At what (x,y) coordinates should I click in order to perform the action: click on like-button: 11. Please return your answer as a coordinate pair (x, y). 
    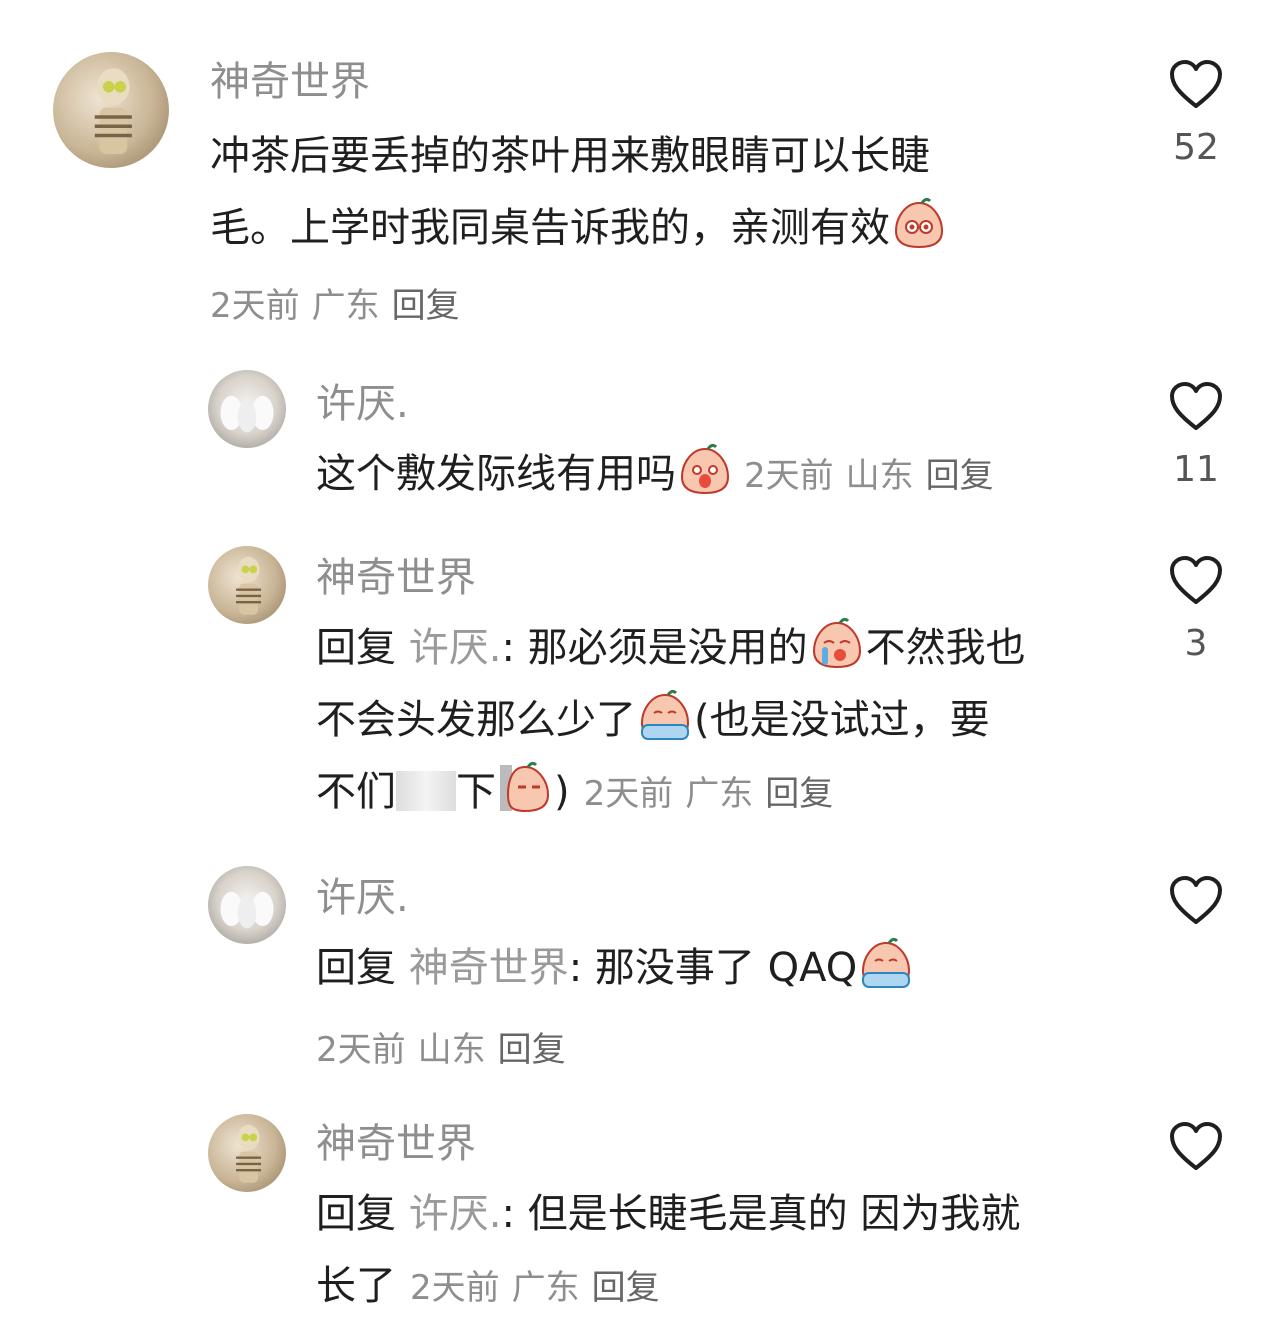
    Looking at the image, I should click on (1196, 435).